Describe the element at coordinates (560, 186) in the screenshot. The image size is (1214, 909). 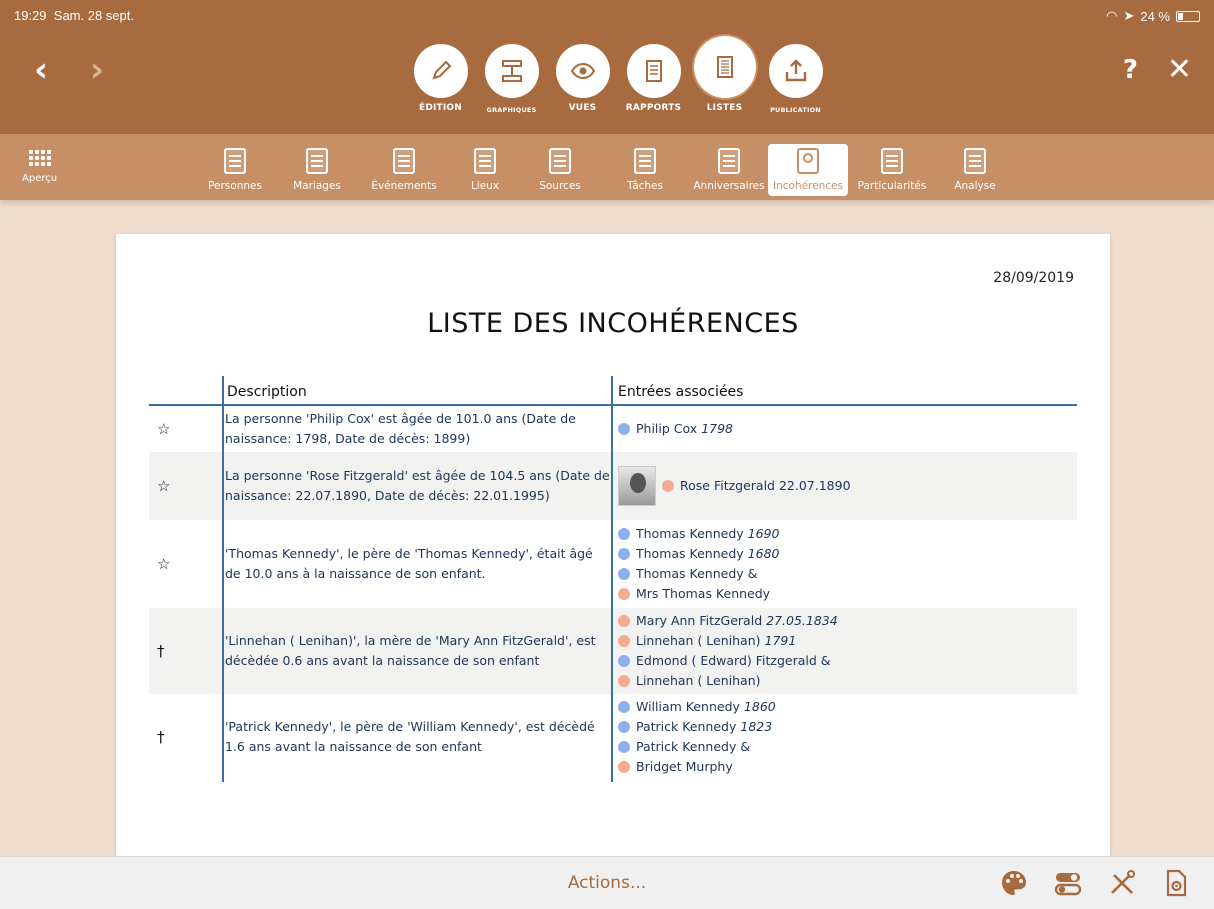
I see `tab-label: Sources` at that location.